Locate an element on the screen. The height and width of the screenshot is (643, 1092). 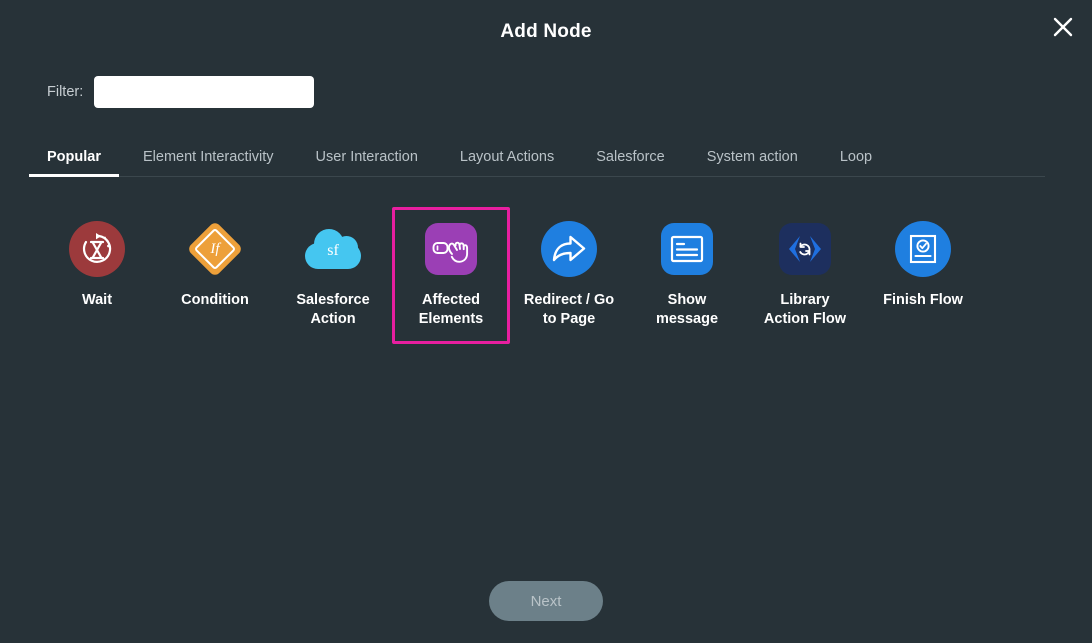
code-brackets-refresh-icon is located at coordinates (805, 249).